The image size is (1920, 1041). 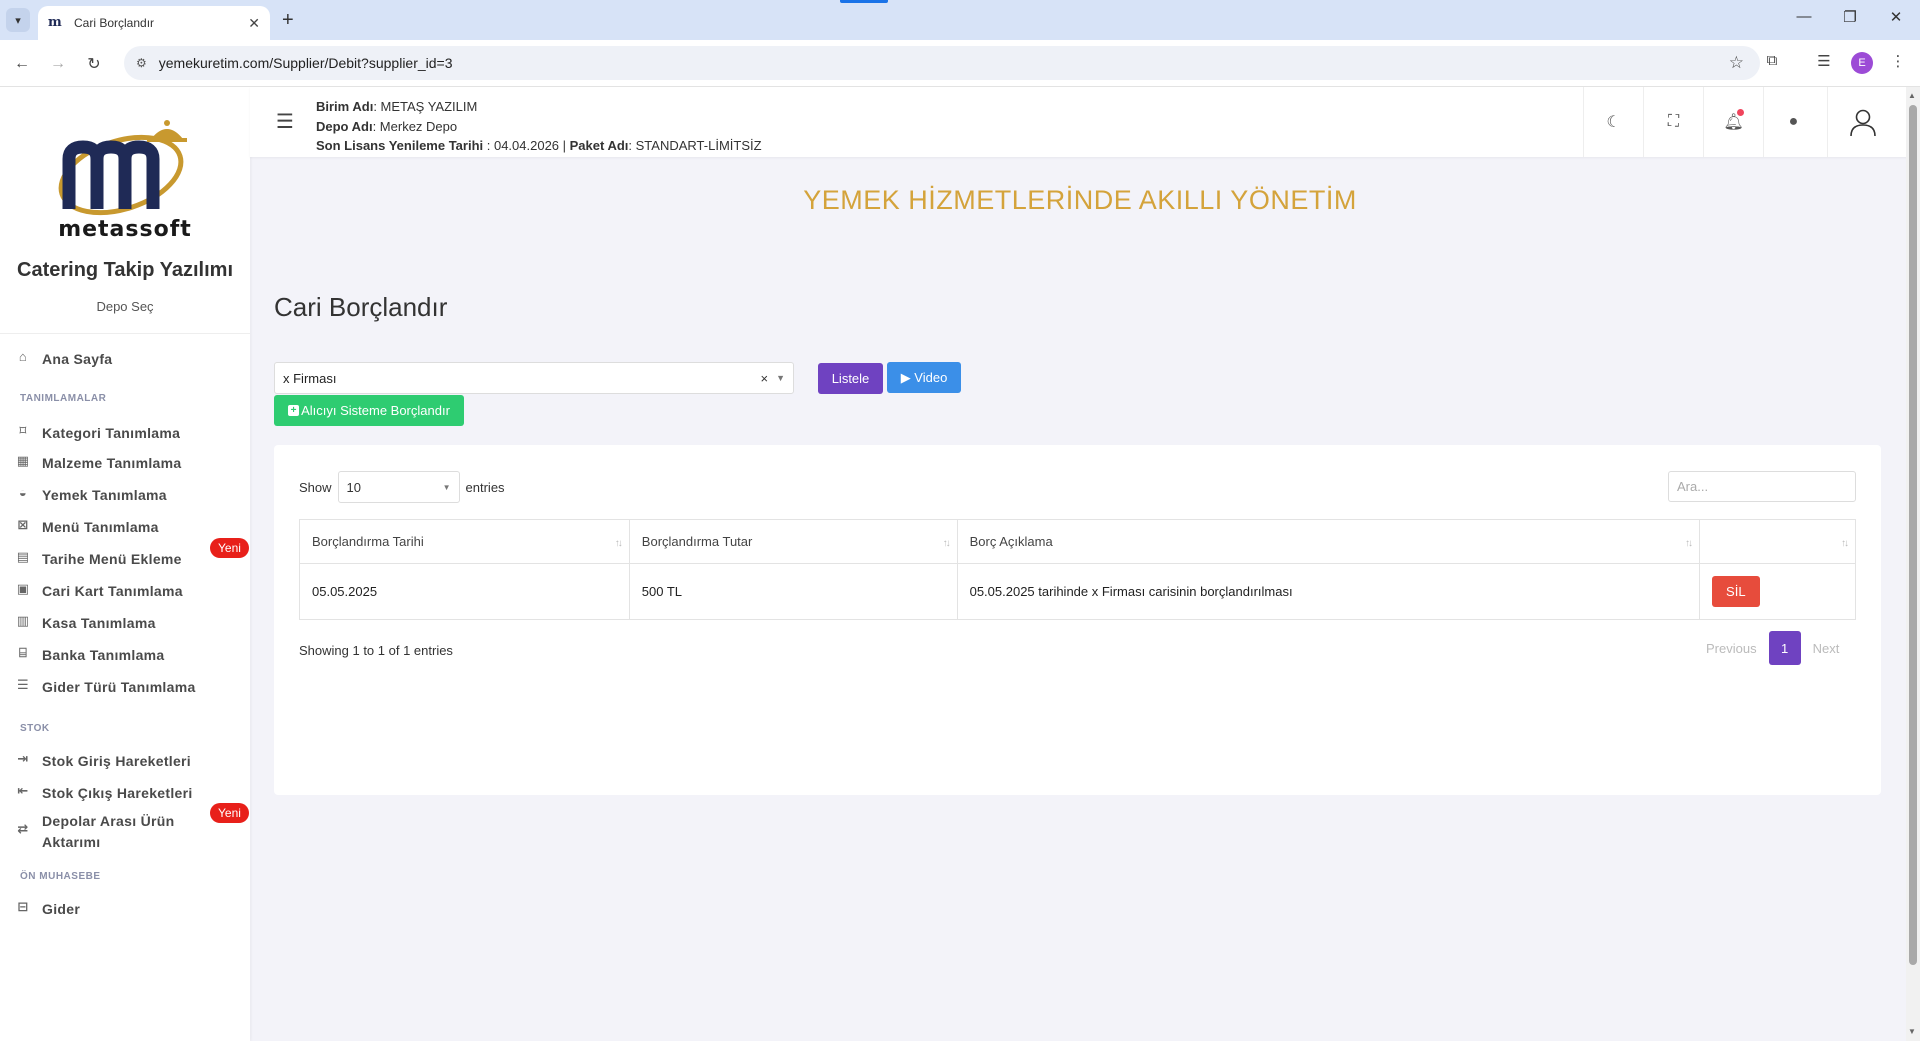 I want to click on section-tanimlamalar: TANIMLAMALAR, so click(x=63, y=398).